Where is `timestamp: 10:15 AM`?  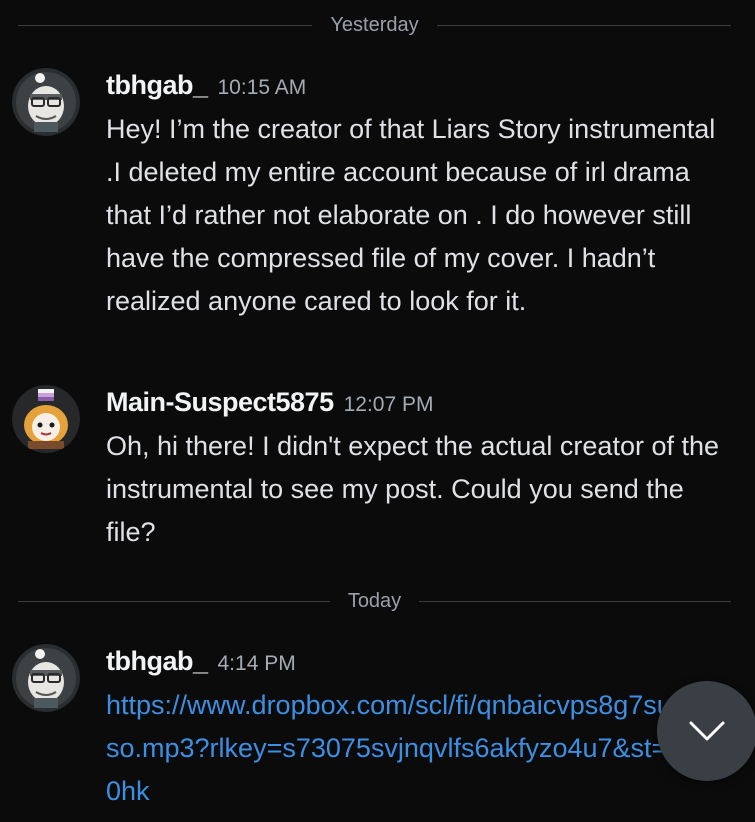 timestamp: 10:15 AM is located at coordinates (262, 87).